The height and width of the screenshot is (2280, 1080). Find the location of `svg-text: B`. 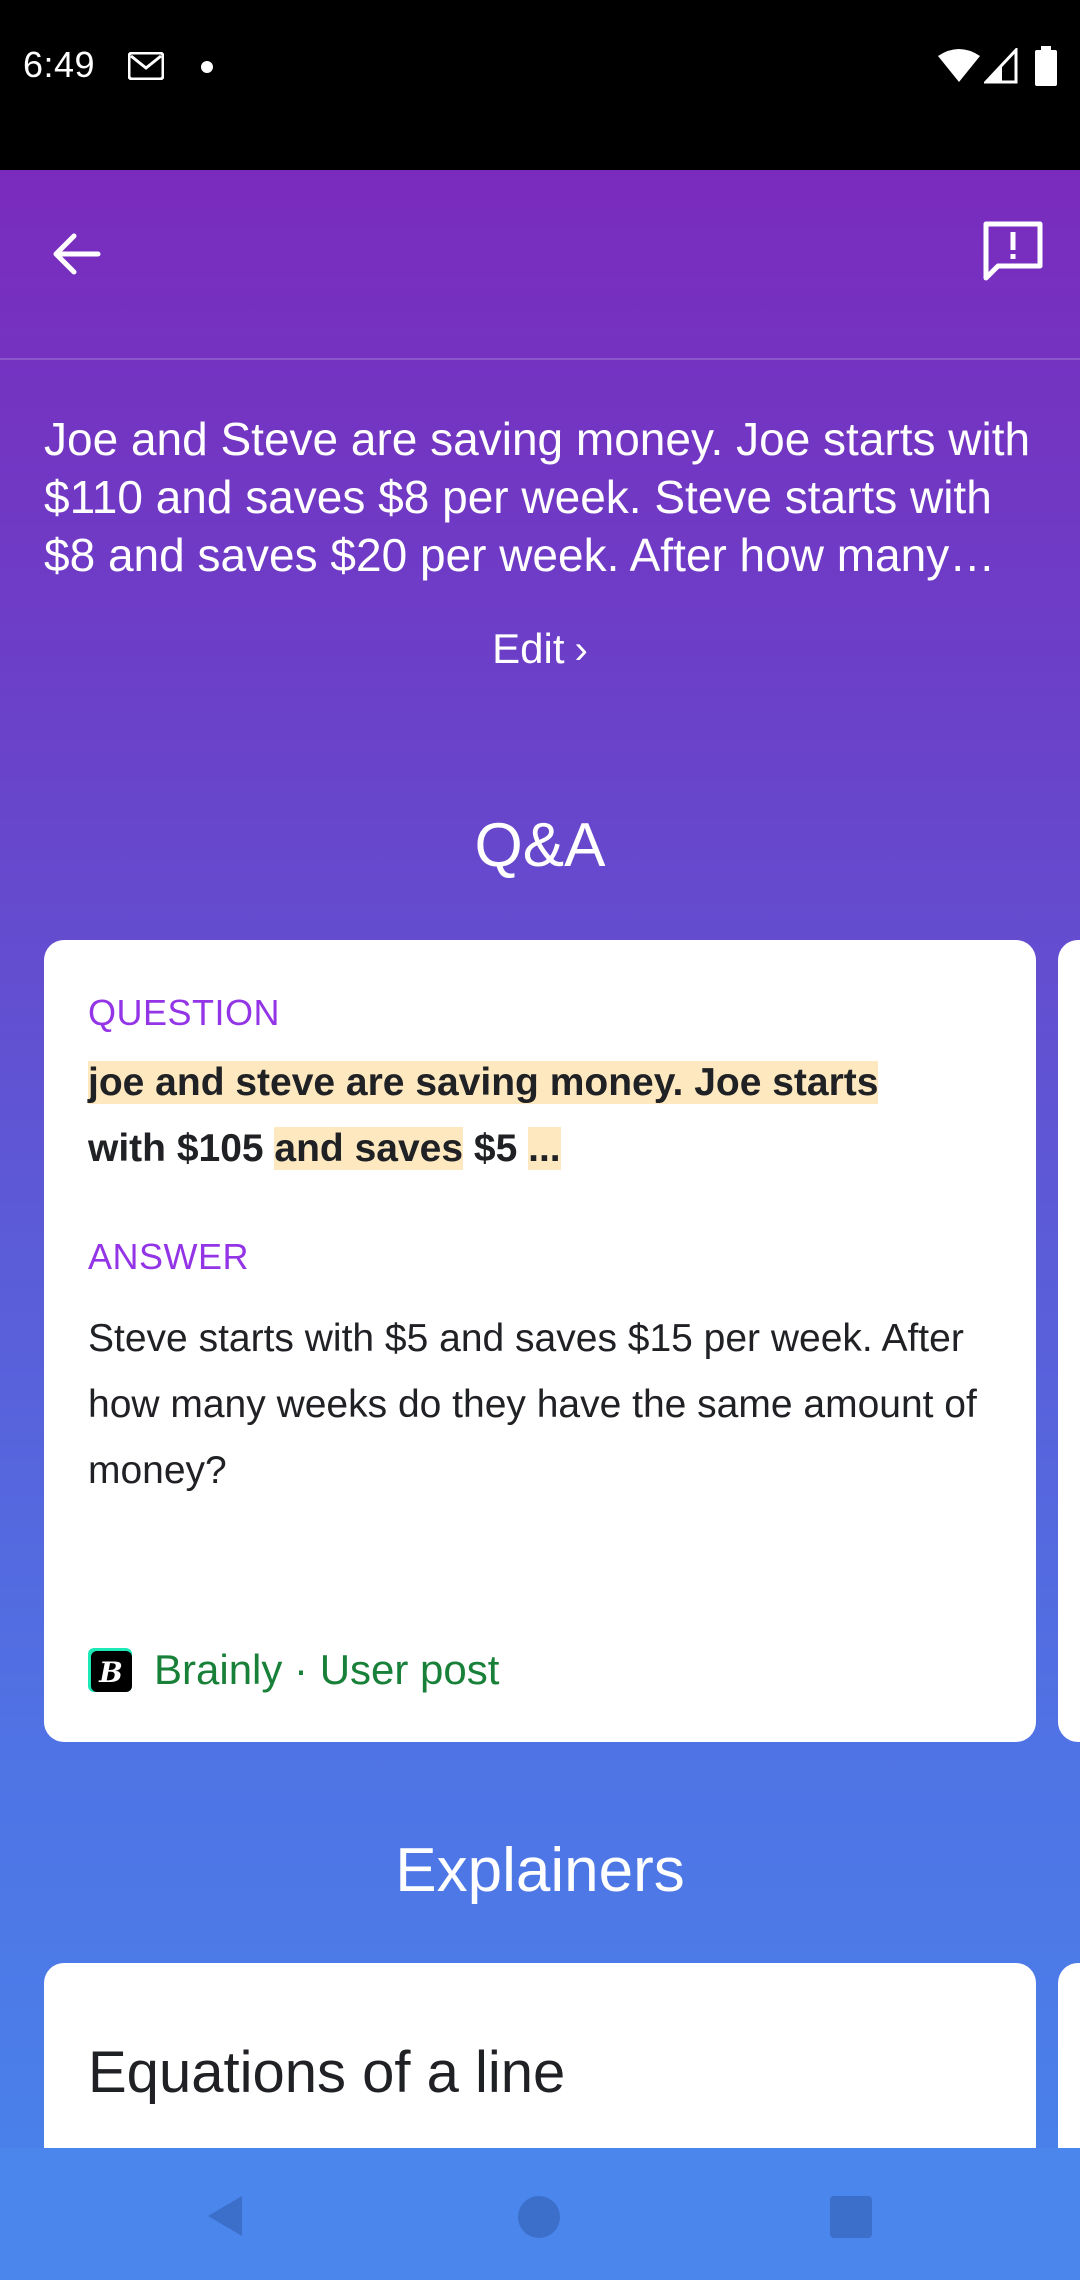

svg-text: B is located at coordinates (110, 1672).